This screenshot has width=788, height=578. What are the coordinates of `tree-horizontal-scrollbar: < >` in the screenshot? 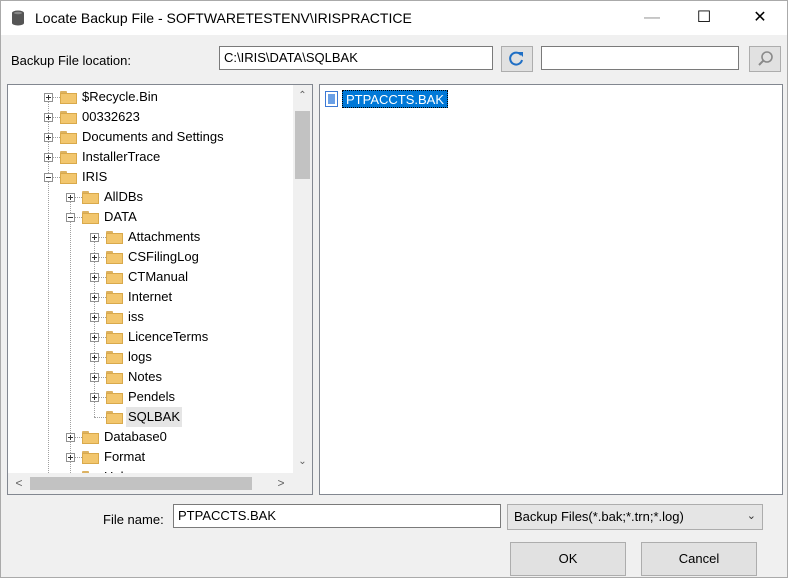 It's located at (150, 483).